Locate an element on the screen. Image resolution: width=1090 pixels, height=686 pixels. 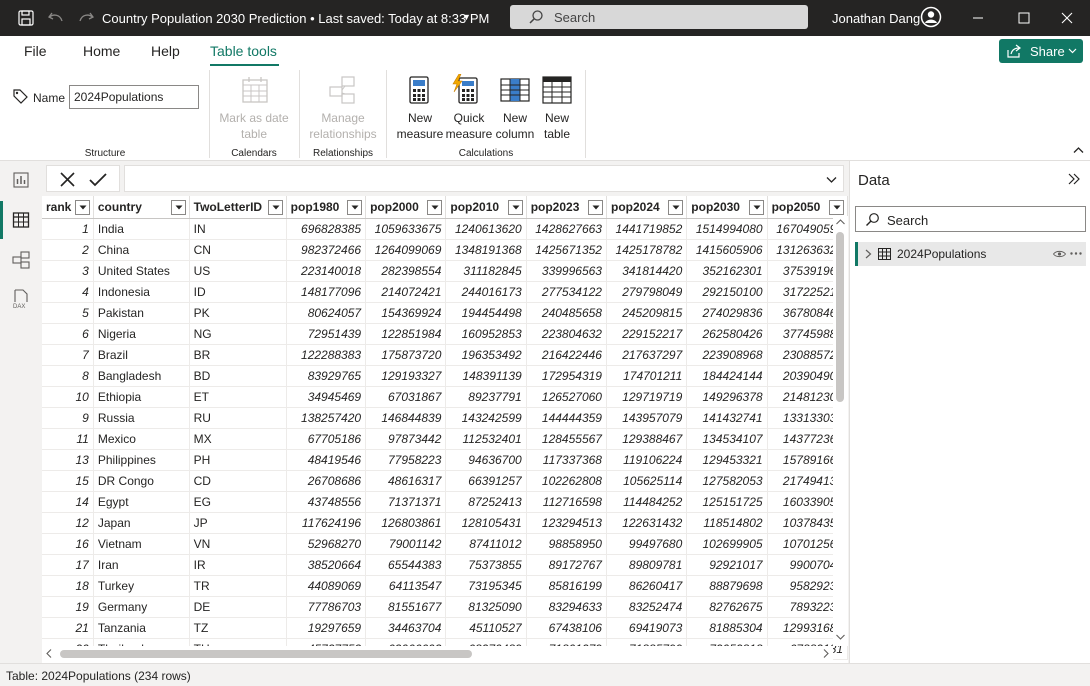
table-cell: ID is located at coordinates (238, 292).